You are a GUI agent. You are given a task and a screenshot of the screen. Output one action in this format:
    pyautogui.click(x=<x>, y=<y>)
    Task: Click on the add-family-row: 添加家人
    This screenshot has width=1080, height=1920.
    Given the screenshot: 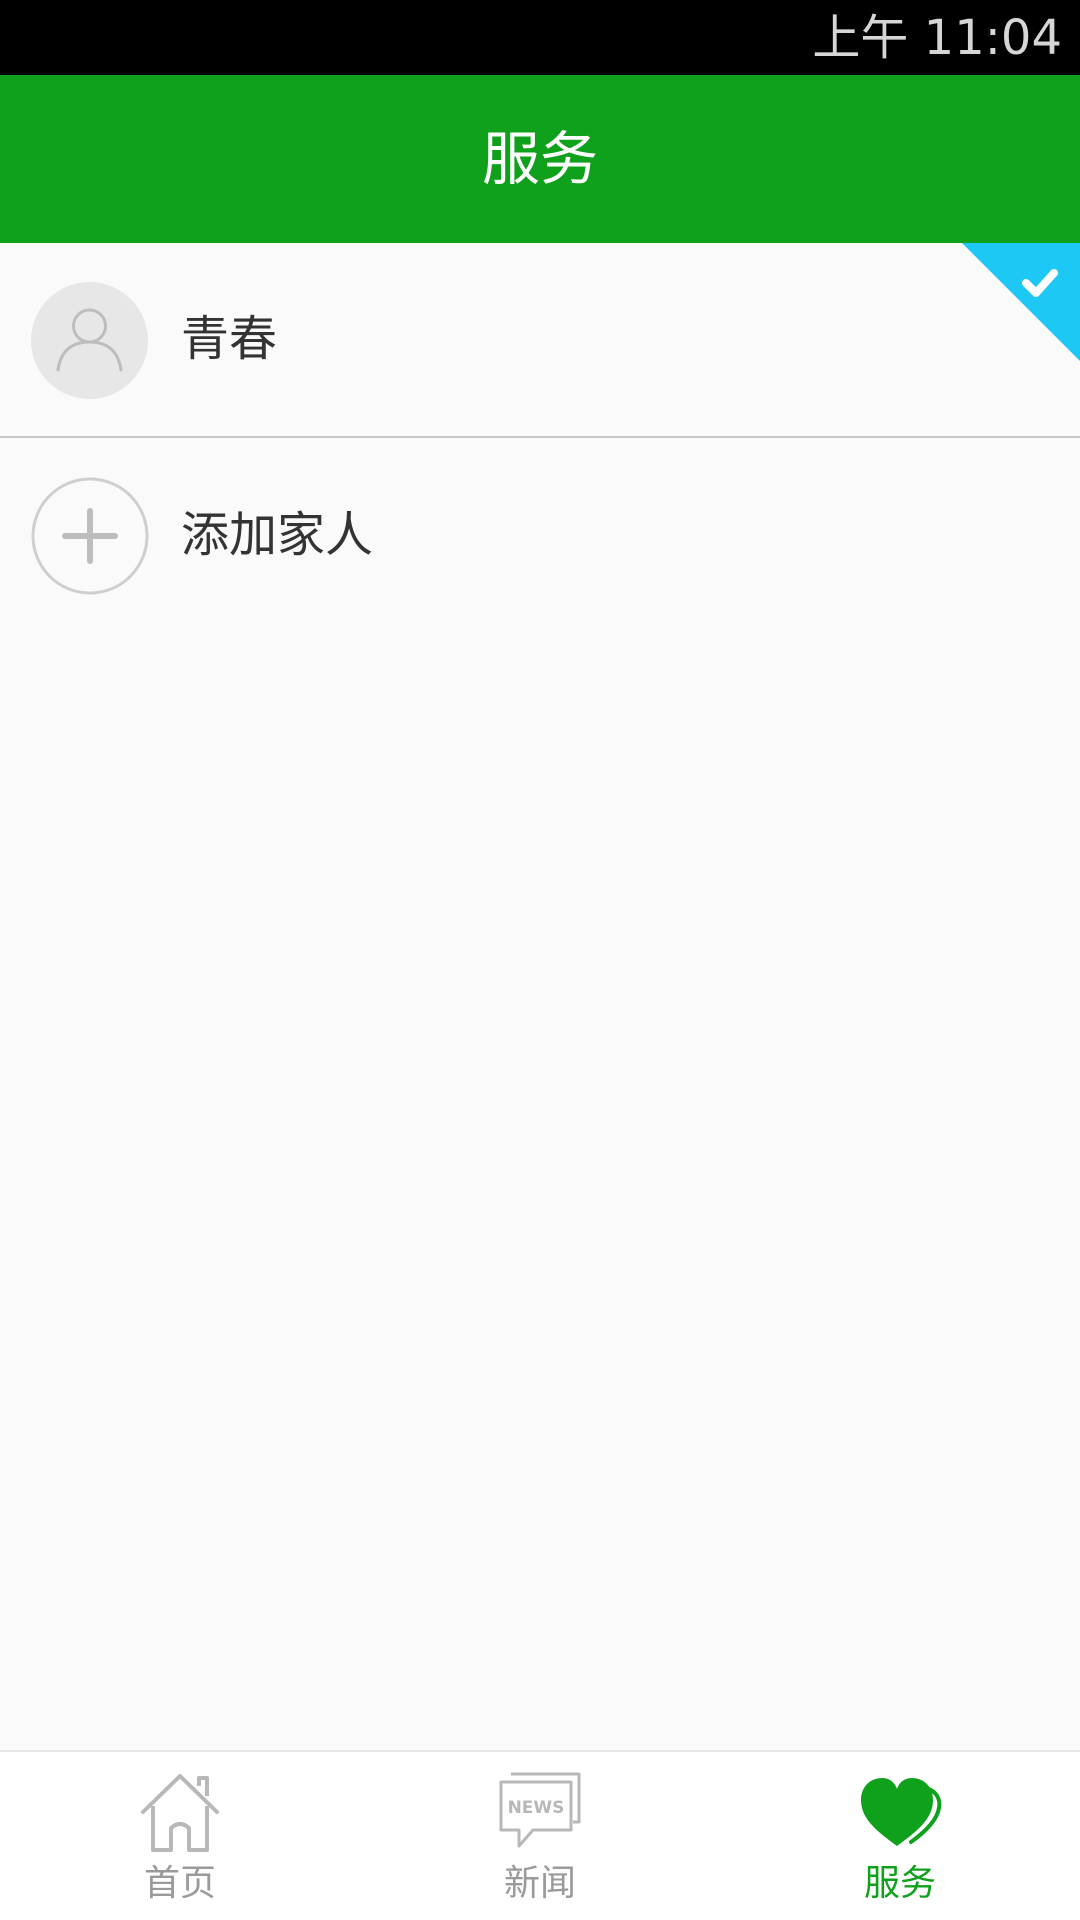 What is the action you would take?
    pyautogui.click(x=540, y=534)
    